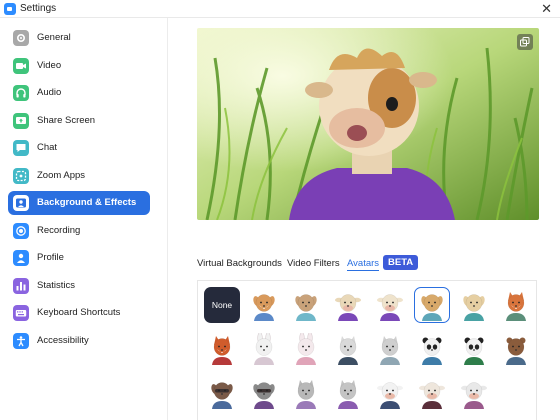 The height and width of the screenshot is (420, 560). I want to click on sidebar-item-label: Video, so click(49, 65).